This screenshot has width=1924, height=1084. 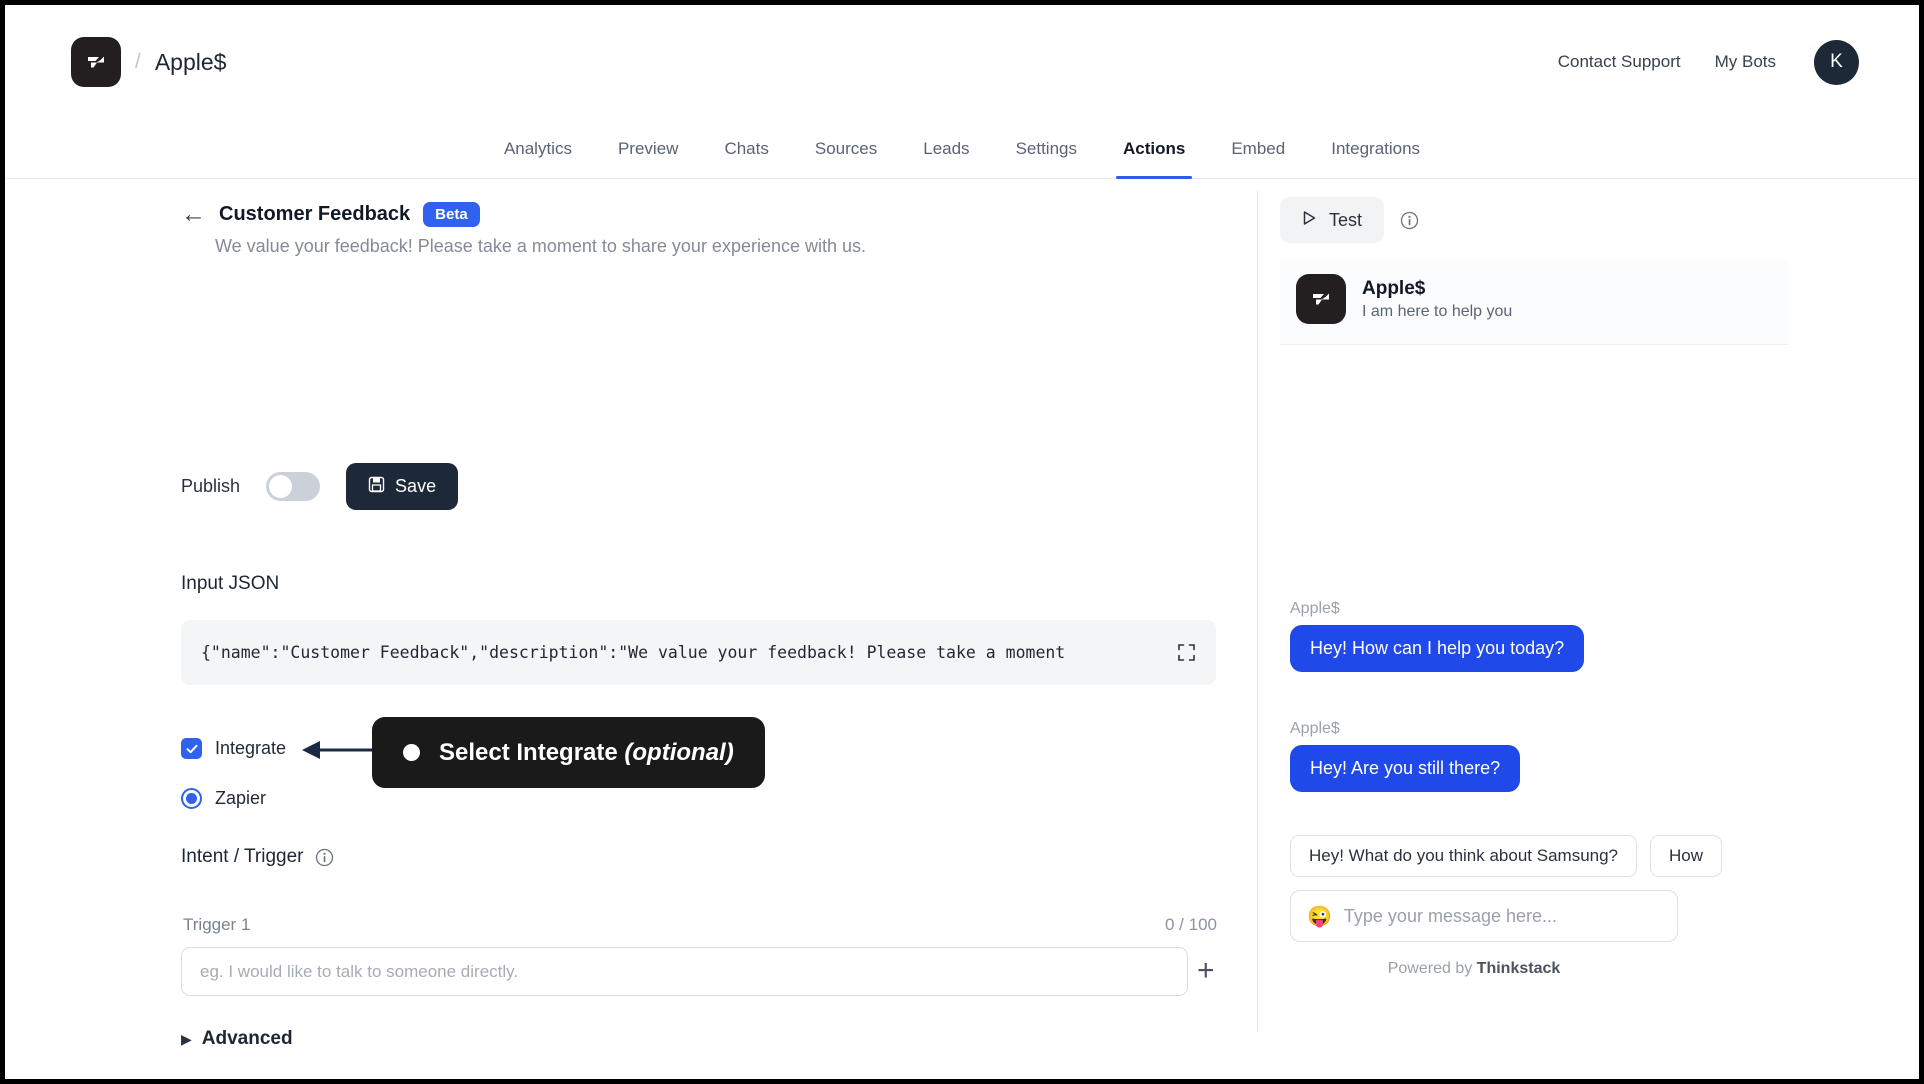 I want to click on test-button: Test, so click(x=1332, y=220).